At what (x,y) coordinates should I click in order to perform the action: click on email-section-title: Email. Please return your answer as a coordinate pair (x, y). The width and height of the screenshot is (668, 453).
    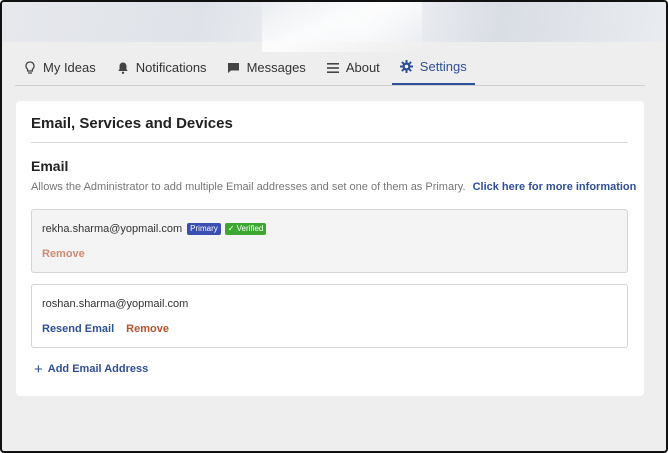
    Looking at the image, I should click on (50, 166).